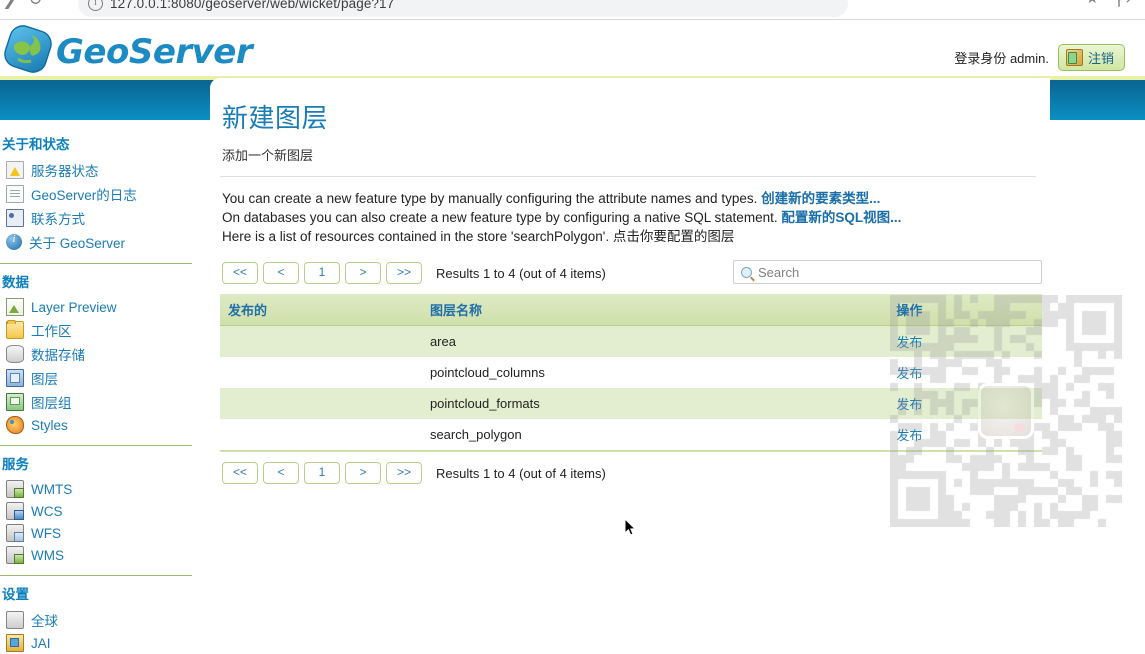  What do you see at coordinates (100, 354) in the screenshot?
I see `sidebar-item-data-stores: 数据存储` at bounding box center [100, 354].